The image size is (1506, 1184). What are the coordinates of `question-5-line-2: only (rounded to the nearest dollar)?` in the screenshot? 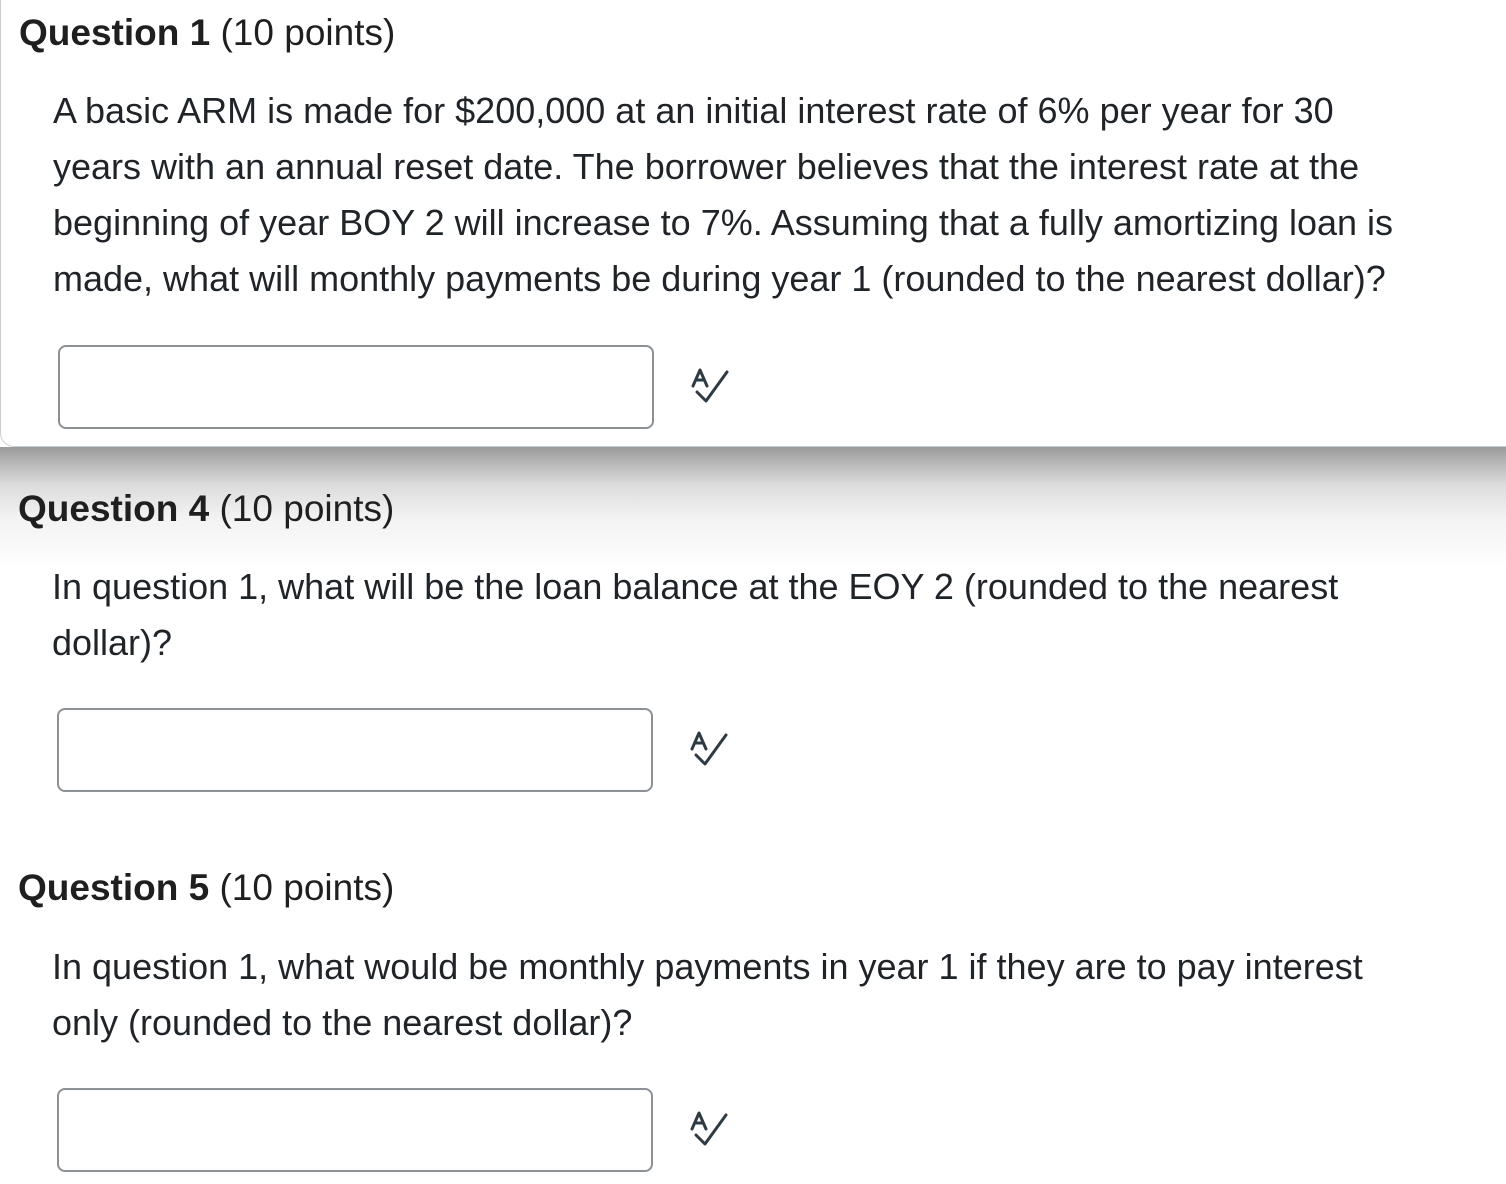 It's located at (342, 1022).